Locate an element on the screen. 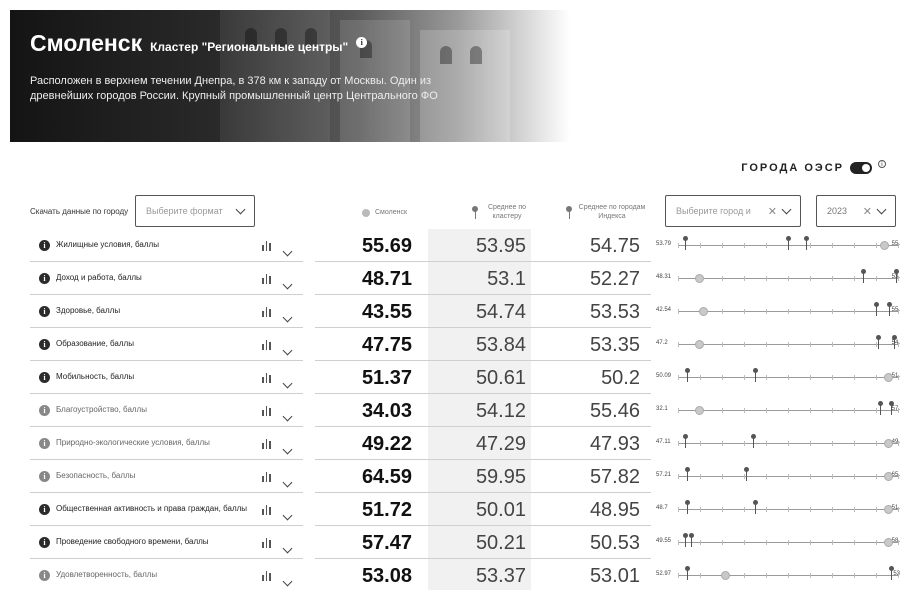 This screenshot has width=900, height=590. city-value: 53.08 is located at coordinates (386, 576).